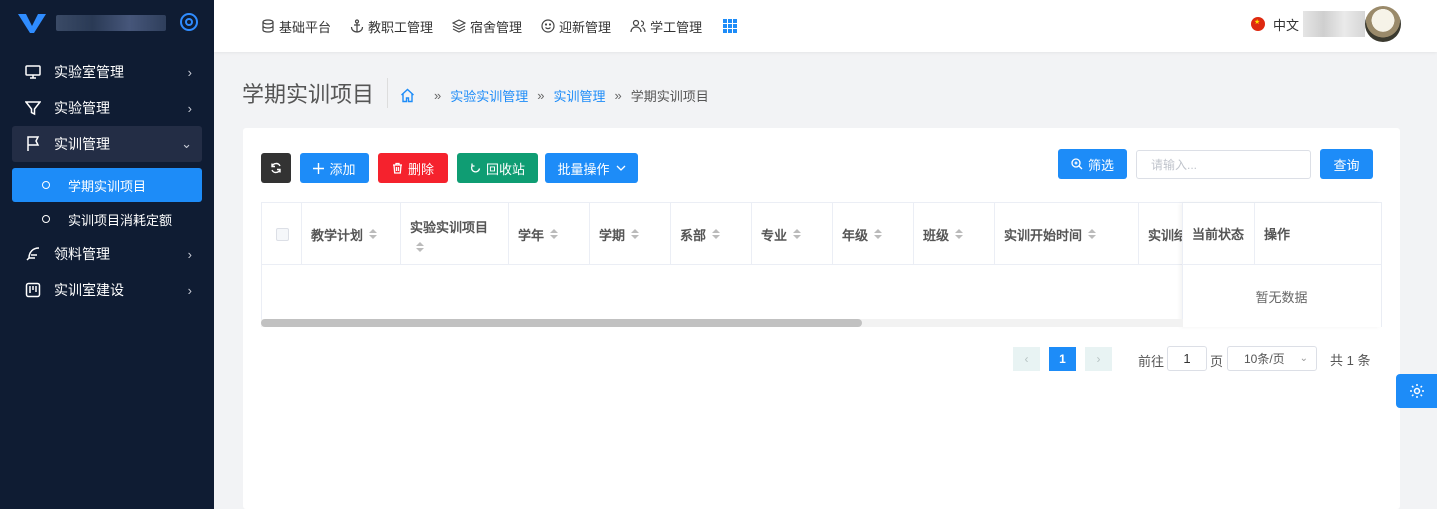  Describe the element at coordinates (319, 168) in the screenshot. I see `plus-icon` at that location.